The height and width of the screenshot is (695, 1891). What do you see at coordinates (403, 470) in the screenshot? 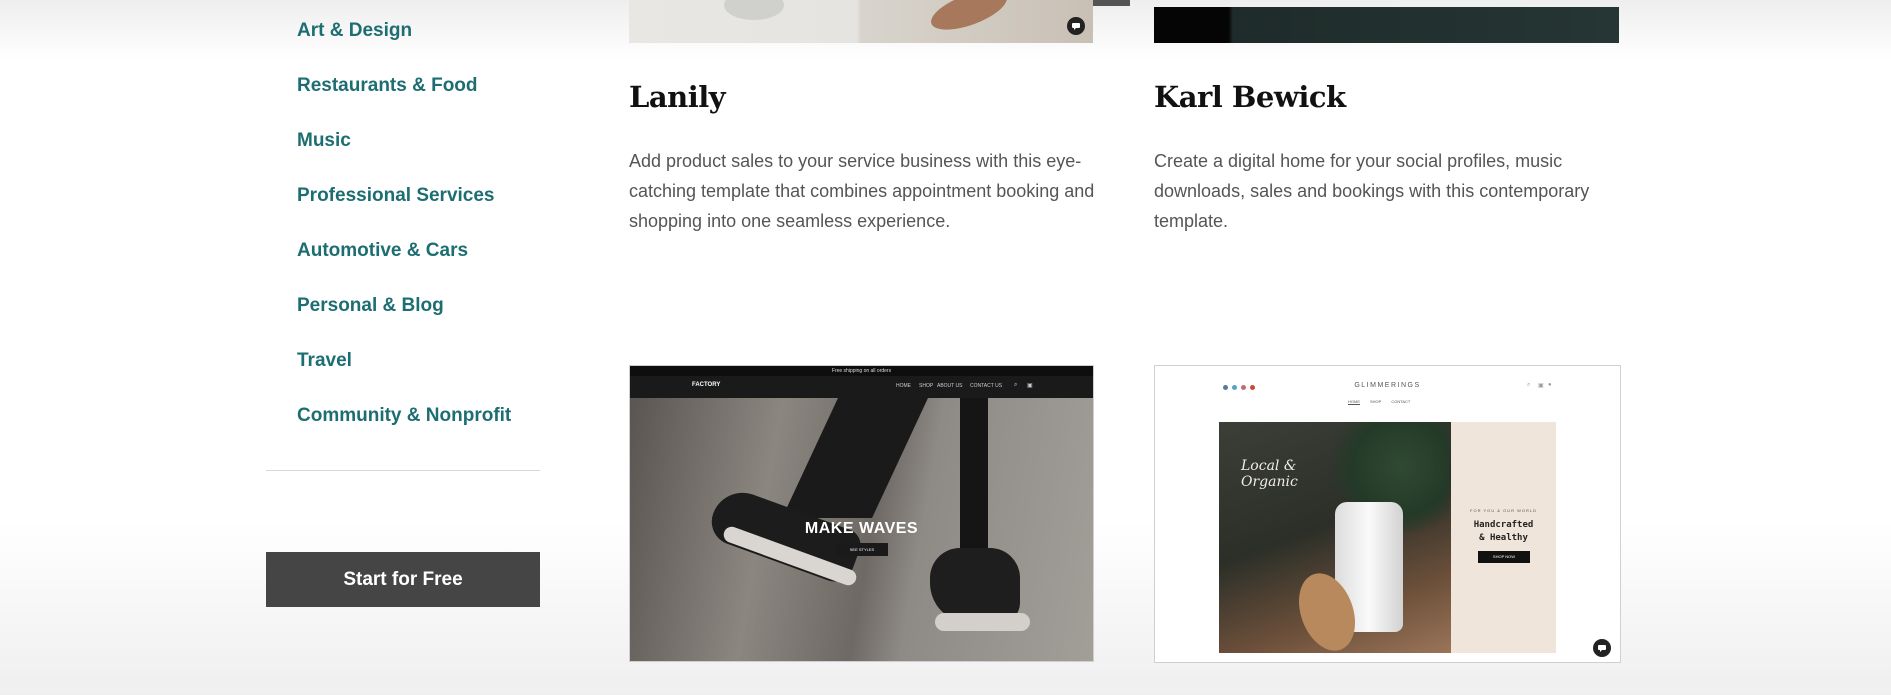
I see `sidebar-divider` at bounding box center [403, 470].